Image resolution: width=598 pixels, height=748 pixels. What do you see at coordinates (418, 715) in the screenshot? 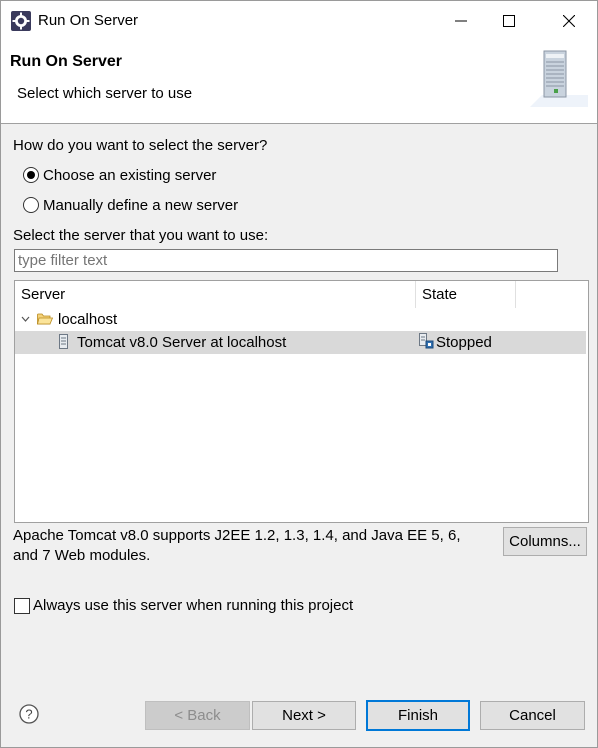
I see `finish-button: Finish` at bounding box center [418, 715].